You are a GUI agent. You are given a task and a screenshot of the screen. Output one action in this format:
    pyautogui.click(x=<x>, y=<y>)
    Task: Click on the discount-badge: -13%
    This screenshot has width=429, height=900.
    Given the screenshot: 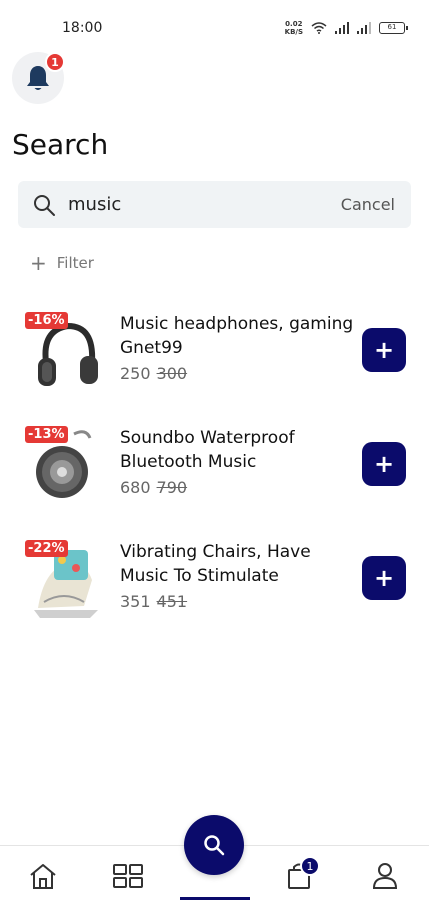 What is the action you would take?
    pyautogui.click(x=46, y=434)
    